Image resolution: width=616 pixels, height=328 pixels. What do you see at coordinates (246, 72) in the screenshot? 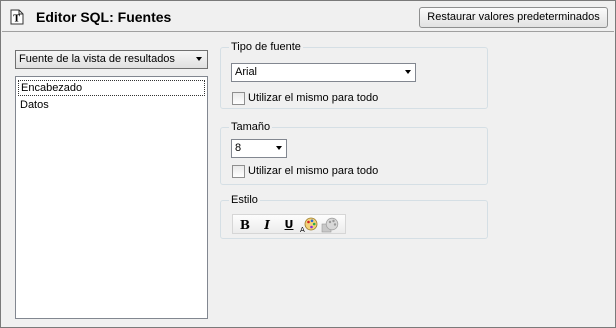
I see `font-family-value: Arial` at bounding box center [246, 72].